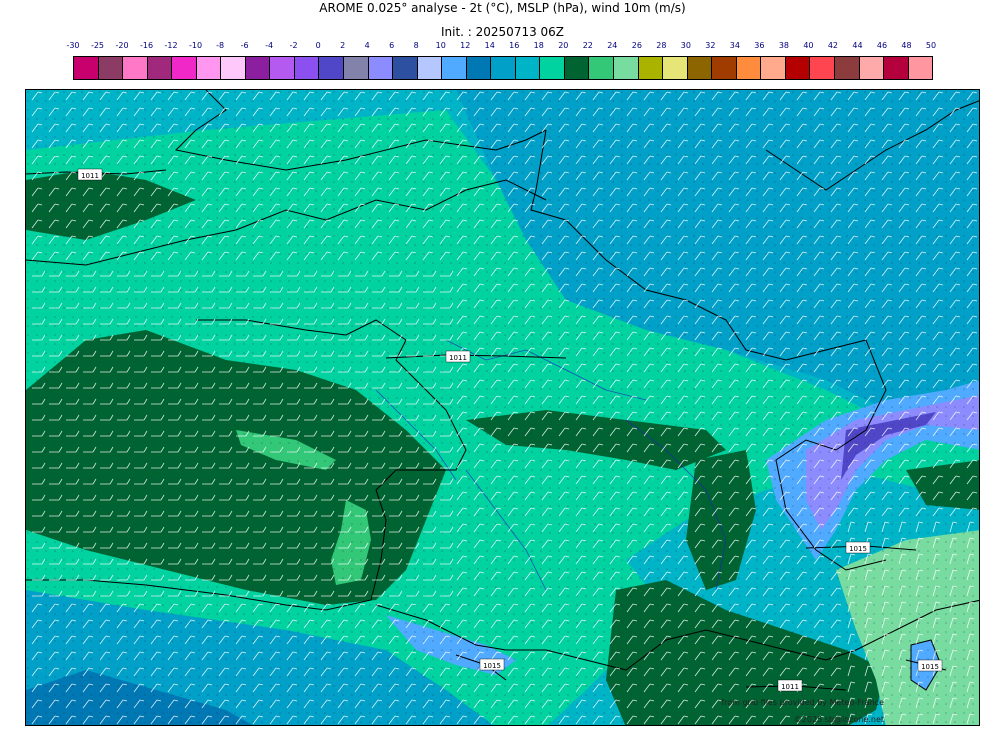 The width and height of the screenshot is (1005, 738). Describe the element at coordinates (802, 702) in the screenshot. I see `credit-source: from grib files provided by Meteo-France` at that location.